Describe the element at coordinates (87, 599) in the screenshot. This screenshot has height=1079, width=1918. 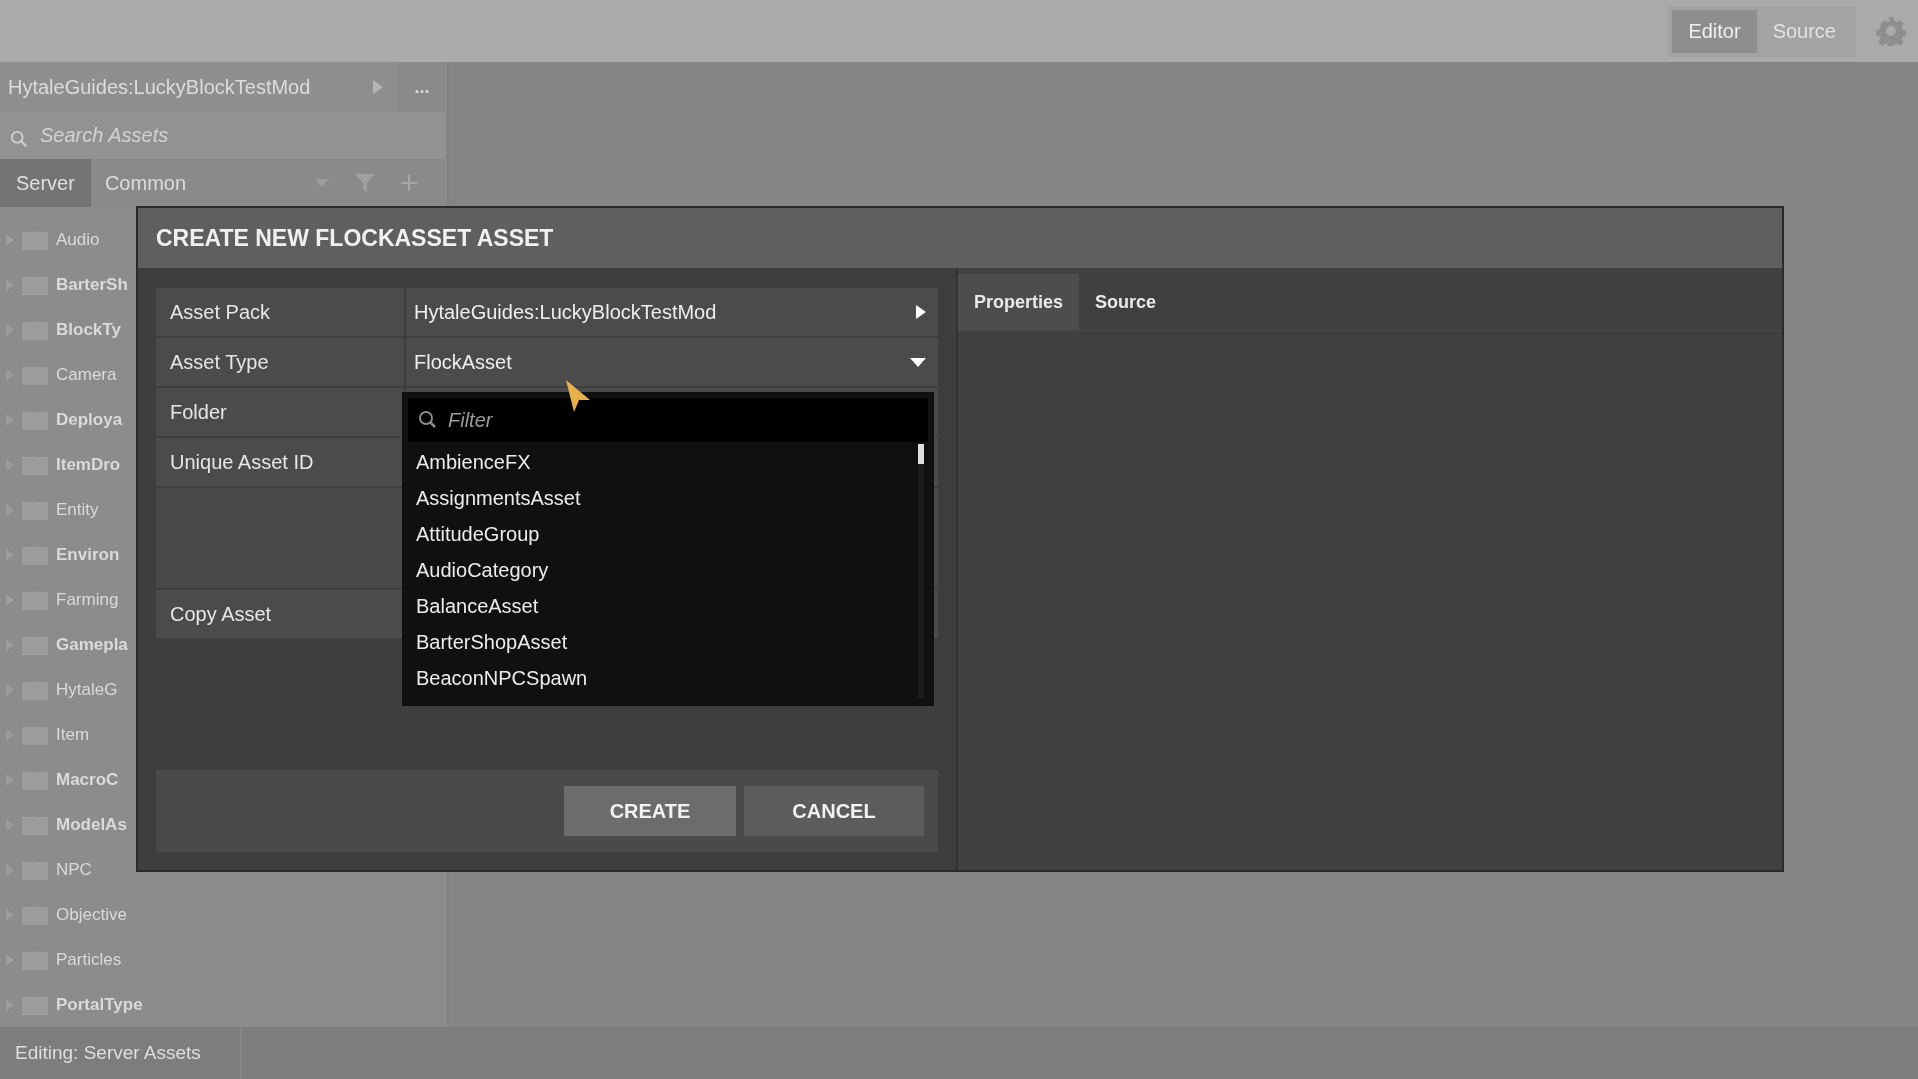
I see `folder-label: Farming` at that location.